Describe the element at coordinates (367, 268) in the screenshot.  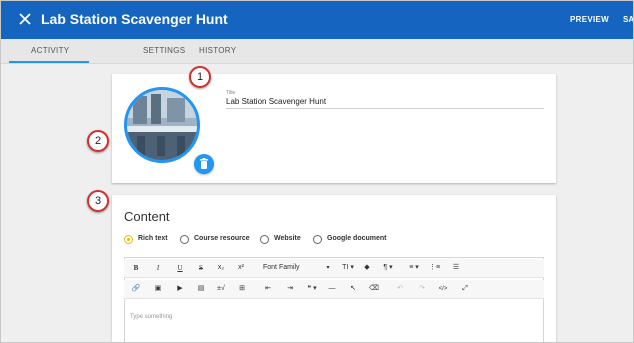
I see `text-color-icon: ◆` at that location.